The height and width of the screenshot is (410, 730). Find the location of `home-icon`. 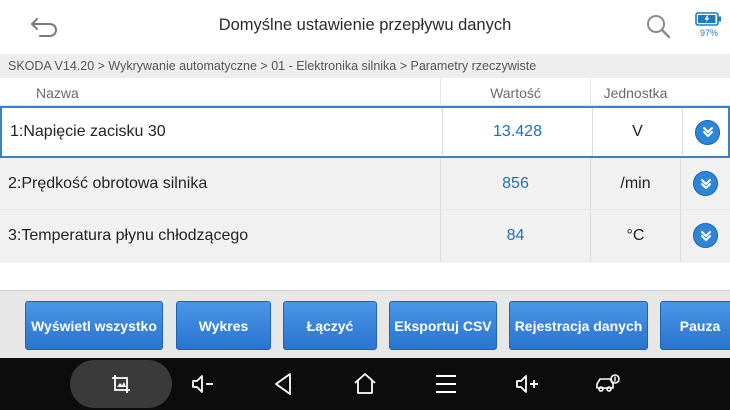

home-icon is located at coordinates (365, 384).